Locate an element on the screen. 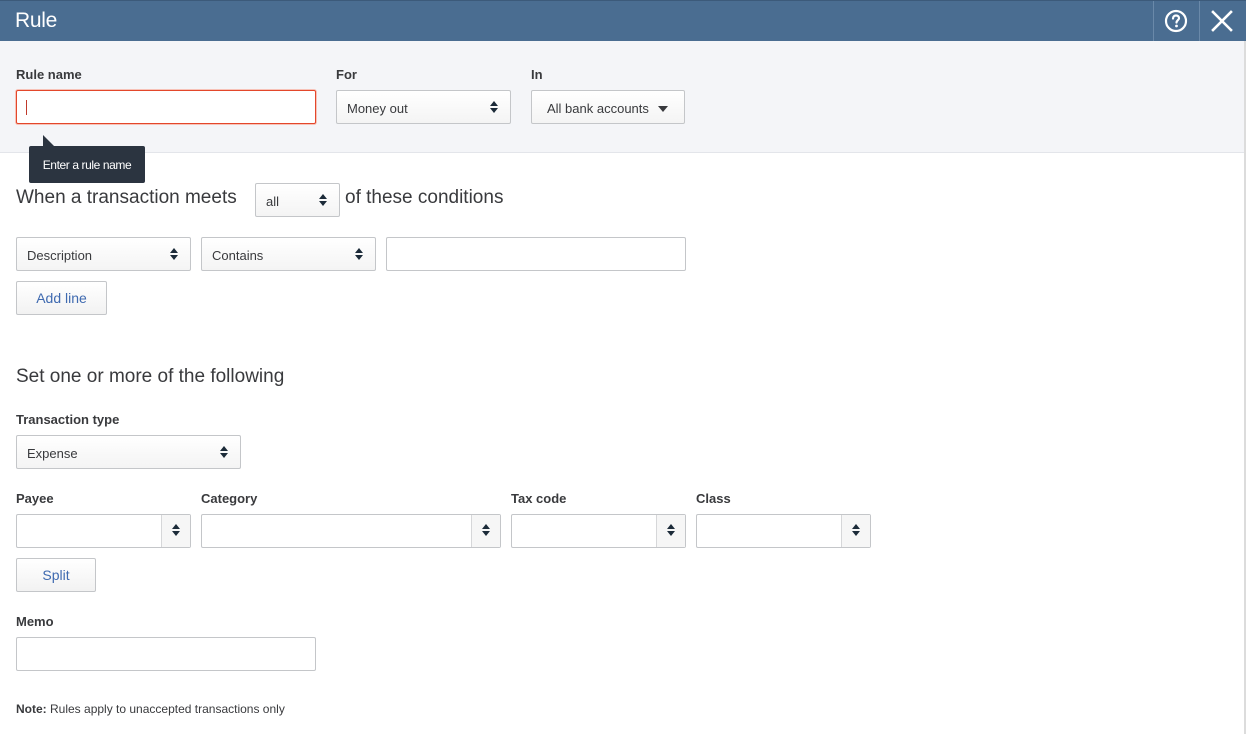 The height and width of the screenshot is (734, 1246). actions-heading: Set one or more of the following is located at coordinates (150, 376).